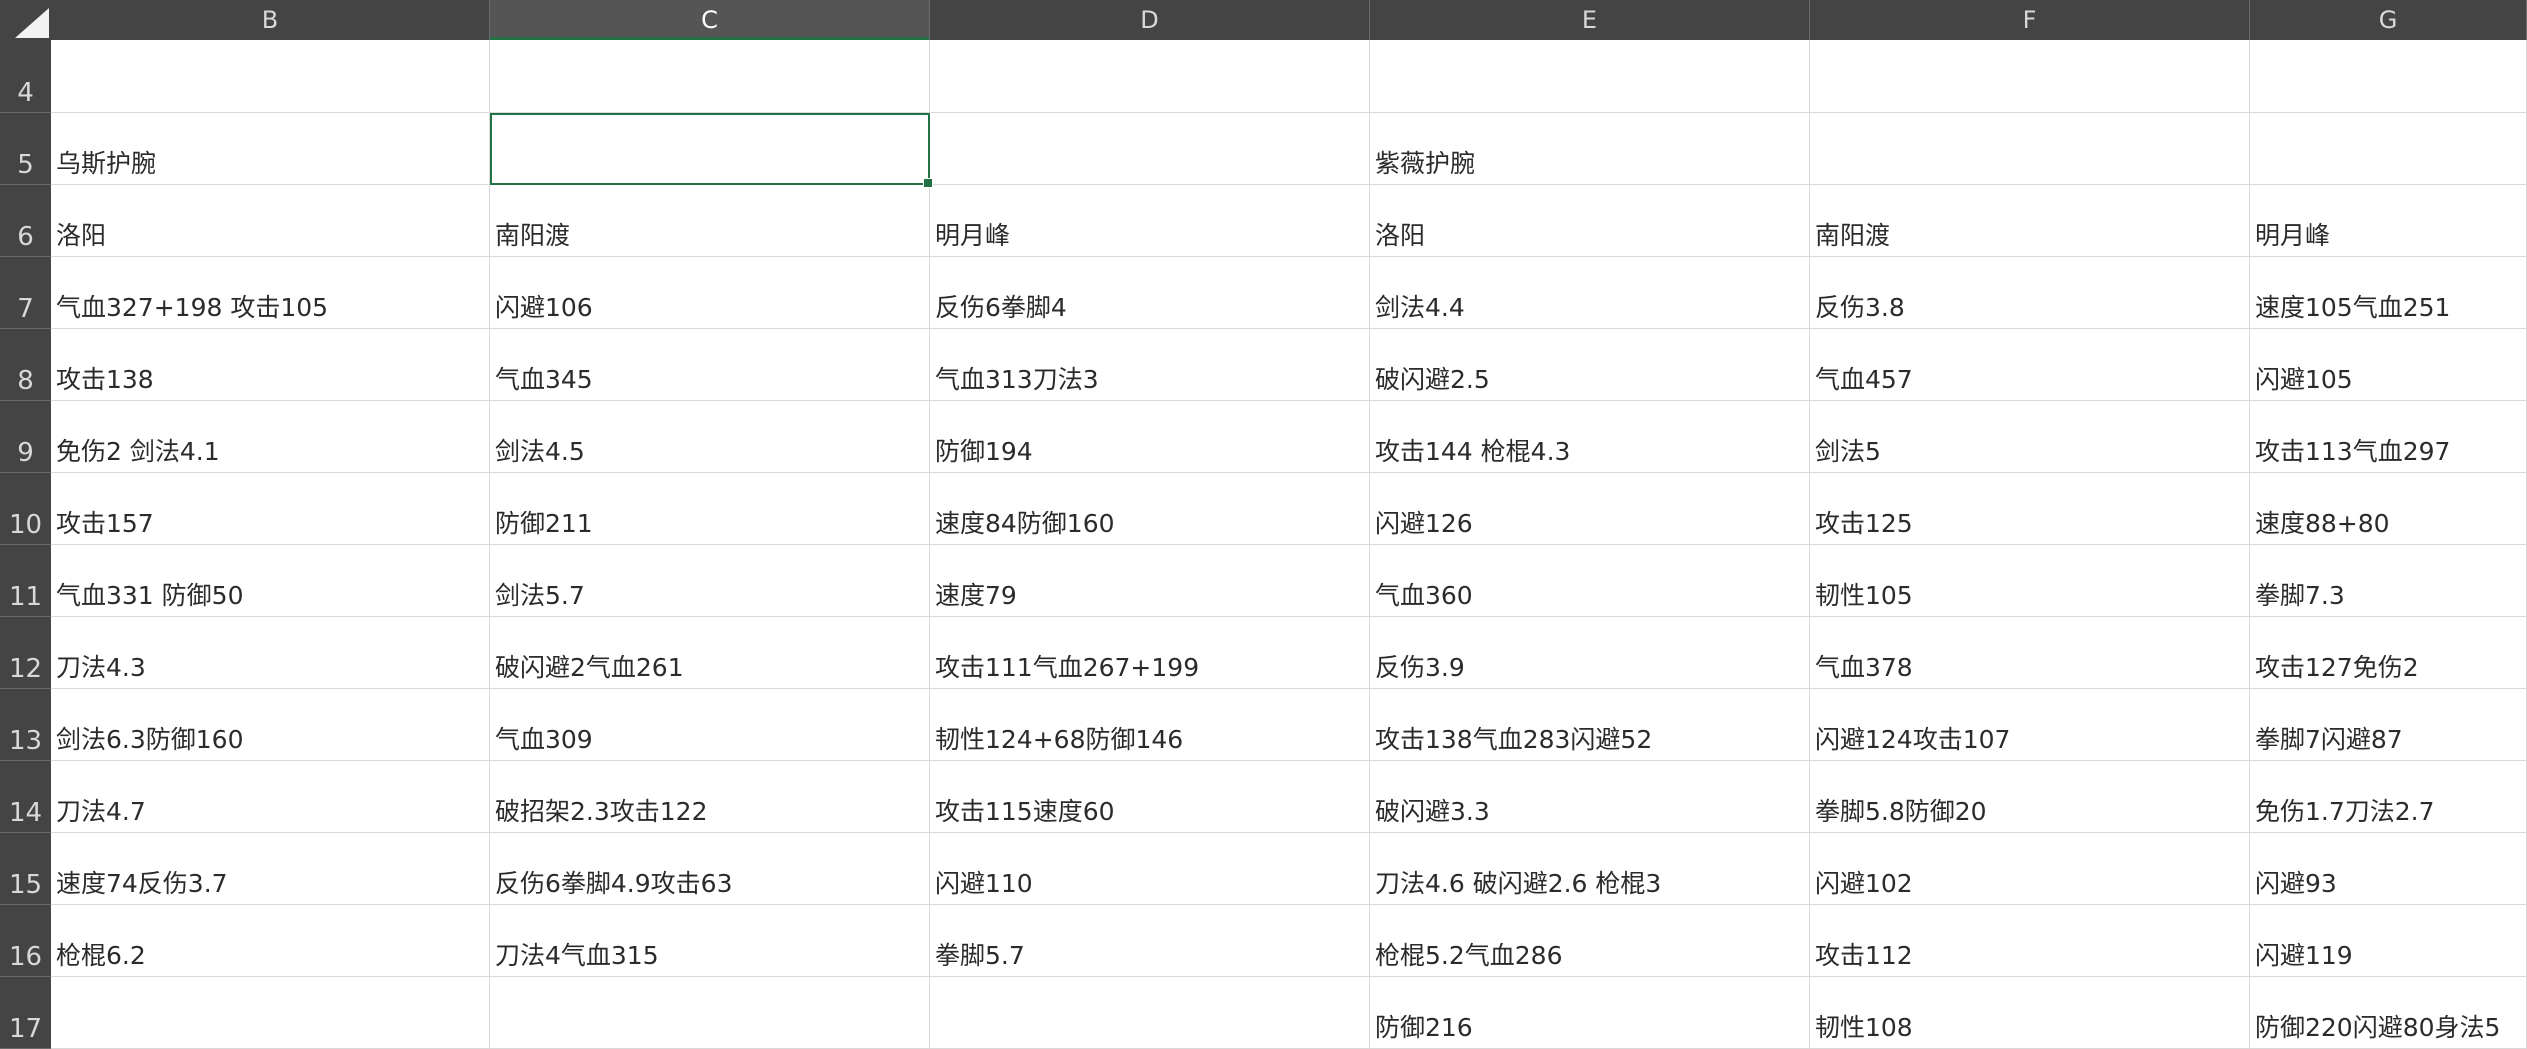  I want to click on cell-b14: 刀法4.7, so click(270, 797).